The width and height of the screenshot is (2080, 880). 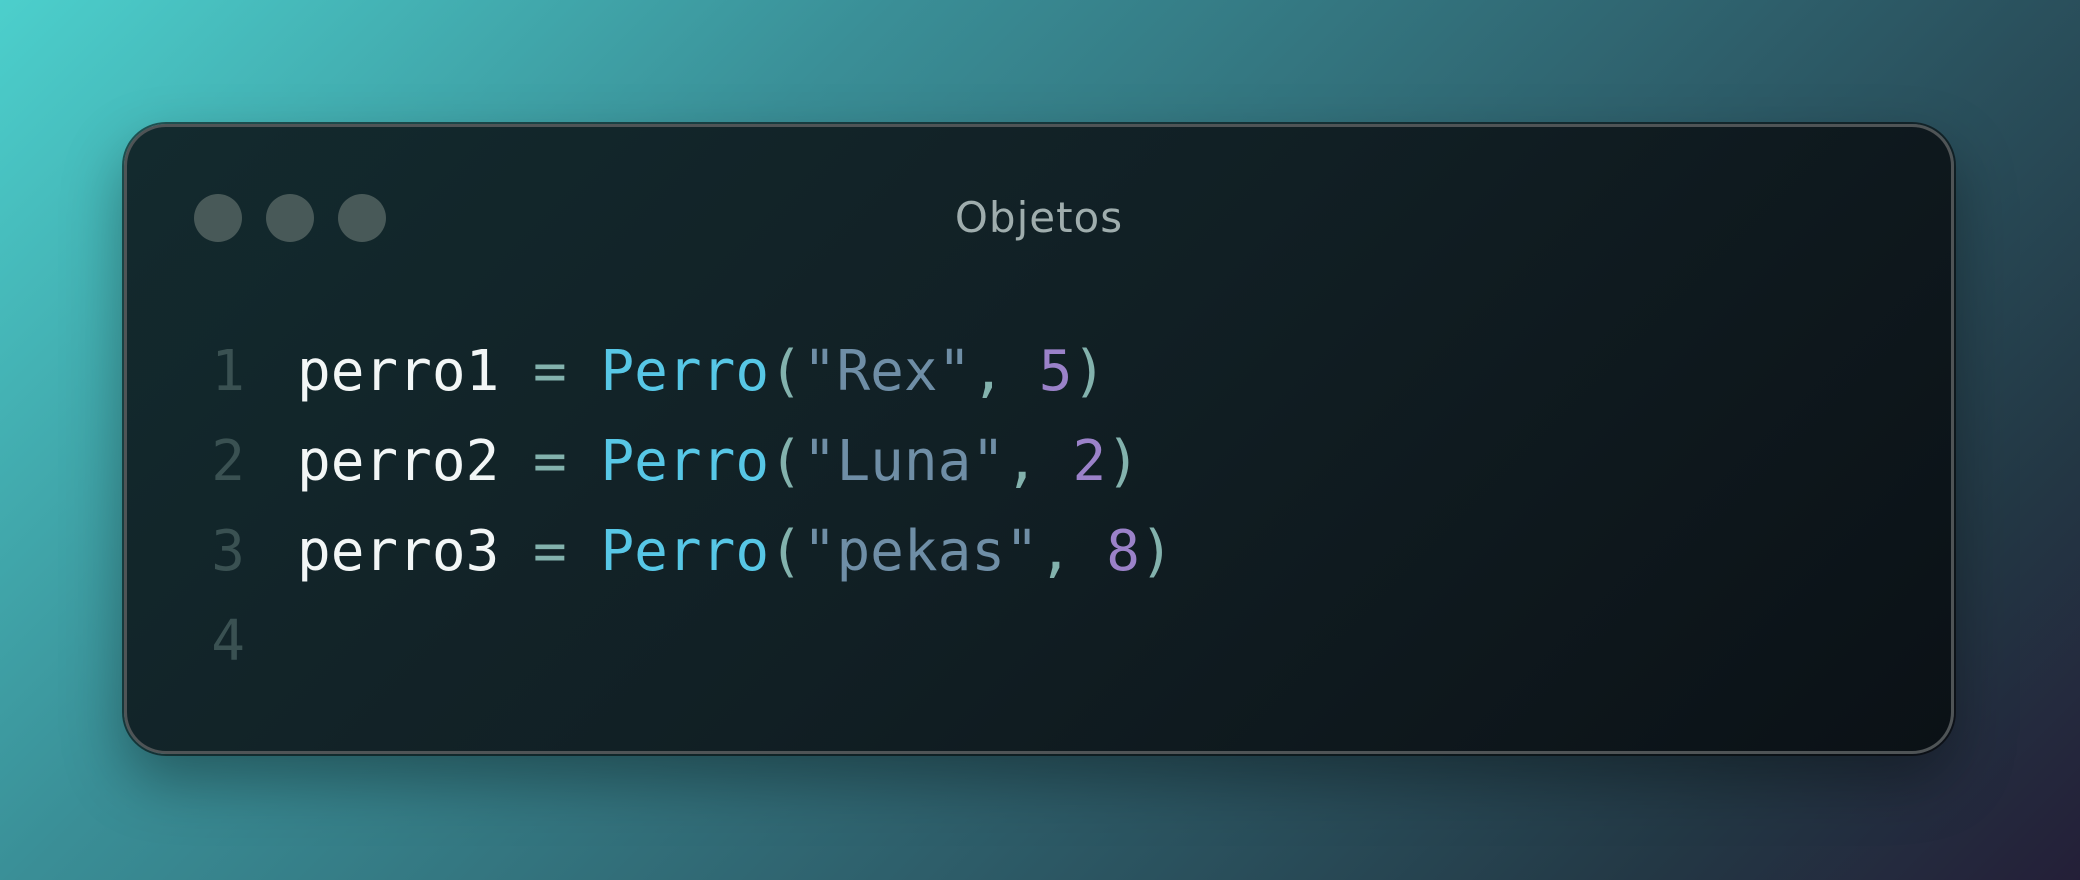 What do you see at coordinates (1089, 461) in the screenshot?
I see `token-number: 2` at bounding box center [1089, 461].